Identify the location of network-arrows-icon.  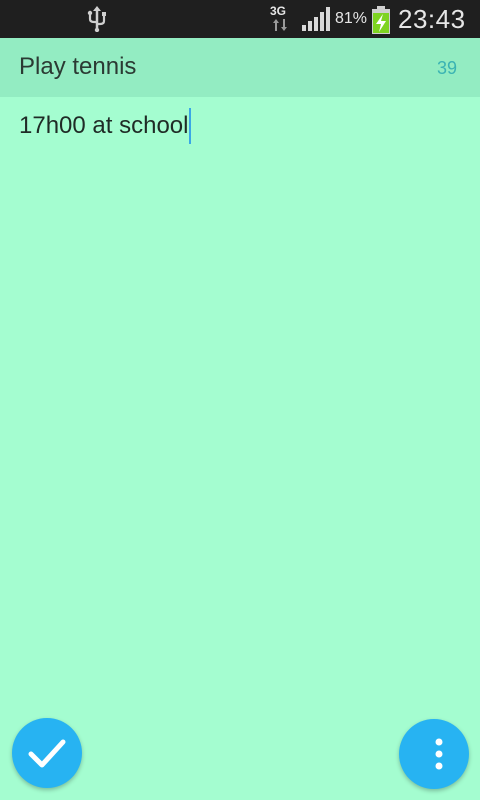
(280, 25).